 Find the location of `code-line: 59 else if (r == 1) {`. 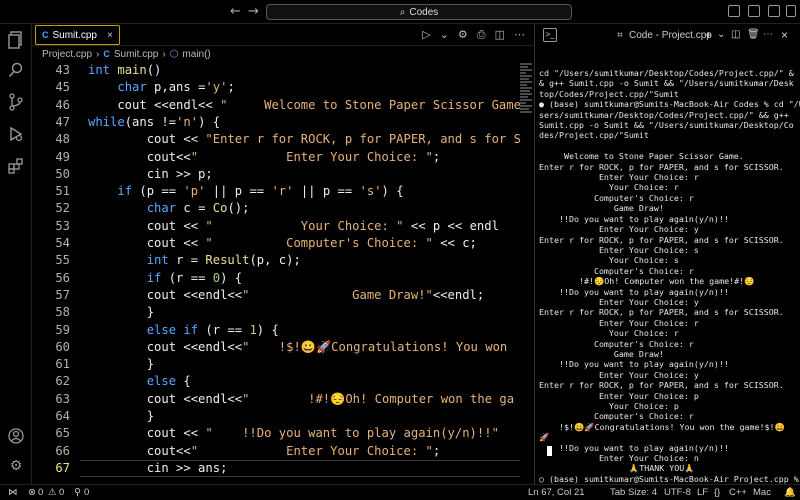

code-line: 59 else if (r == 1) { is located at coordinates (282, 330).